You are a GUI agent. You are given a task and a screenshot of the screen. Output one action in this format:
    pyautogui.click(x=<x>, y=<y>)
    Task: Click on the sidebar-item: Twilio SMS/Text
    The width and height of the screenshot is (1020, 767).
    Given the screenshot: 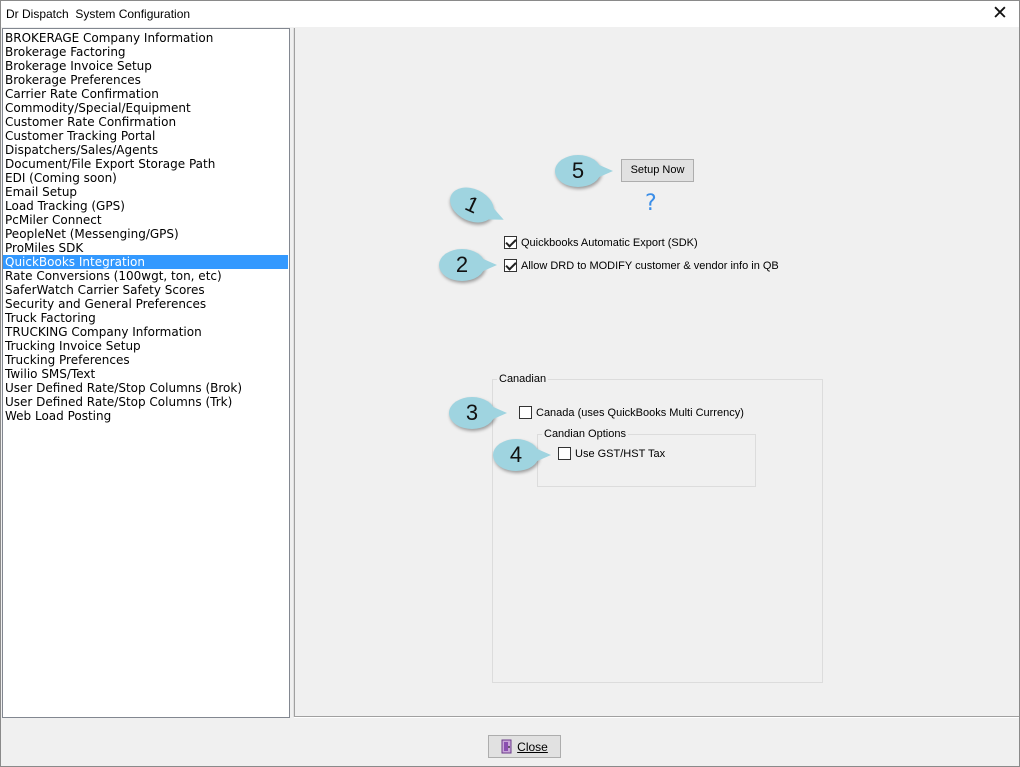 What is the action you would take?
    pyautogui.click(x=145, y=374)
    